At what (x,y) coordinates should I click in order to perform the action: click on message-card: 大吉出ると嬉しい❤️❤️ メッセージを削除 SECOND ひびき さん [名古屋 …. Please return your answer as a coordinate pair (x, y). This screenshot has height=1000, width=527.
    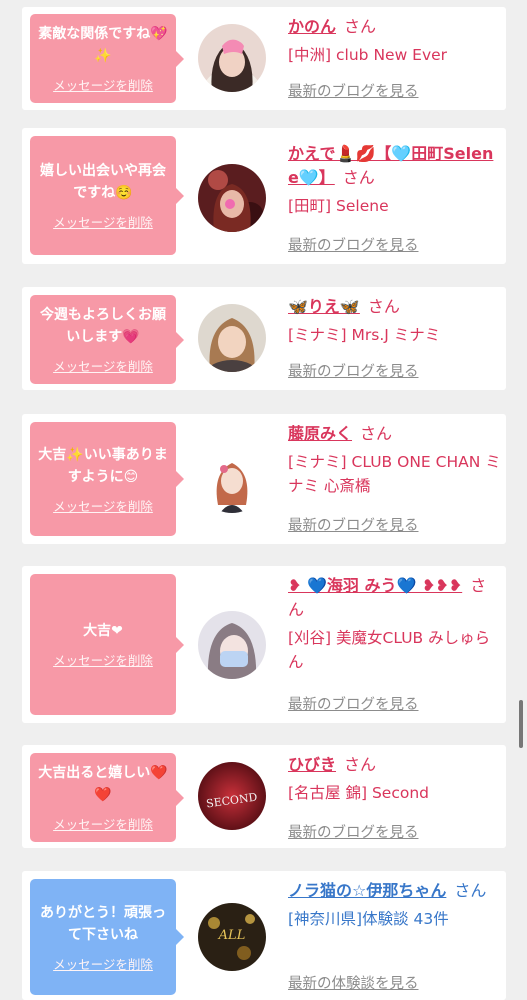
    Looking at the image, I should click on (264, 796).